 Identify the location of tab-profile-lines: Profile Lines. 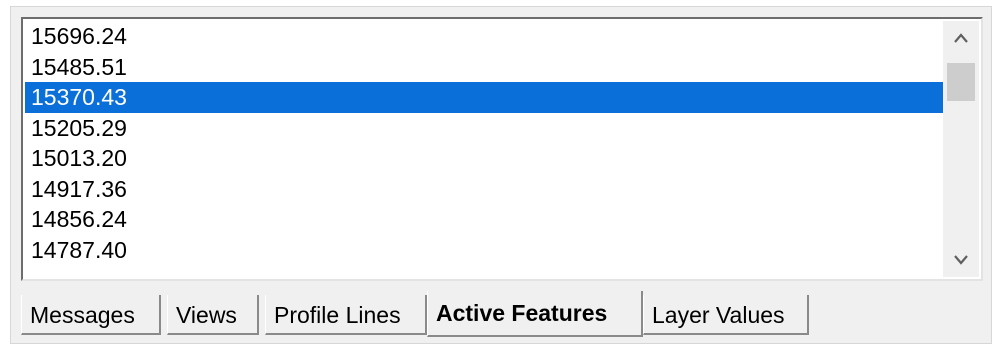
(346, 315).